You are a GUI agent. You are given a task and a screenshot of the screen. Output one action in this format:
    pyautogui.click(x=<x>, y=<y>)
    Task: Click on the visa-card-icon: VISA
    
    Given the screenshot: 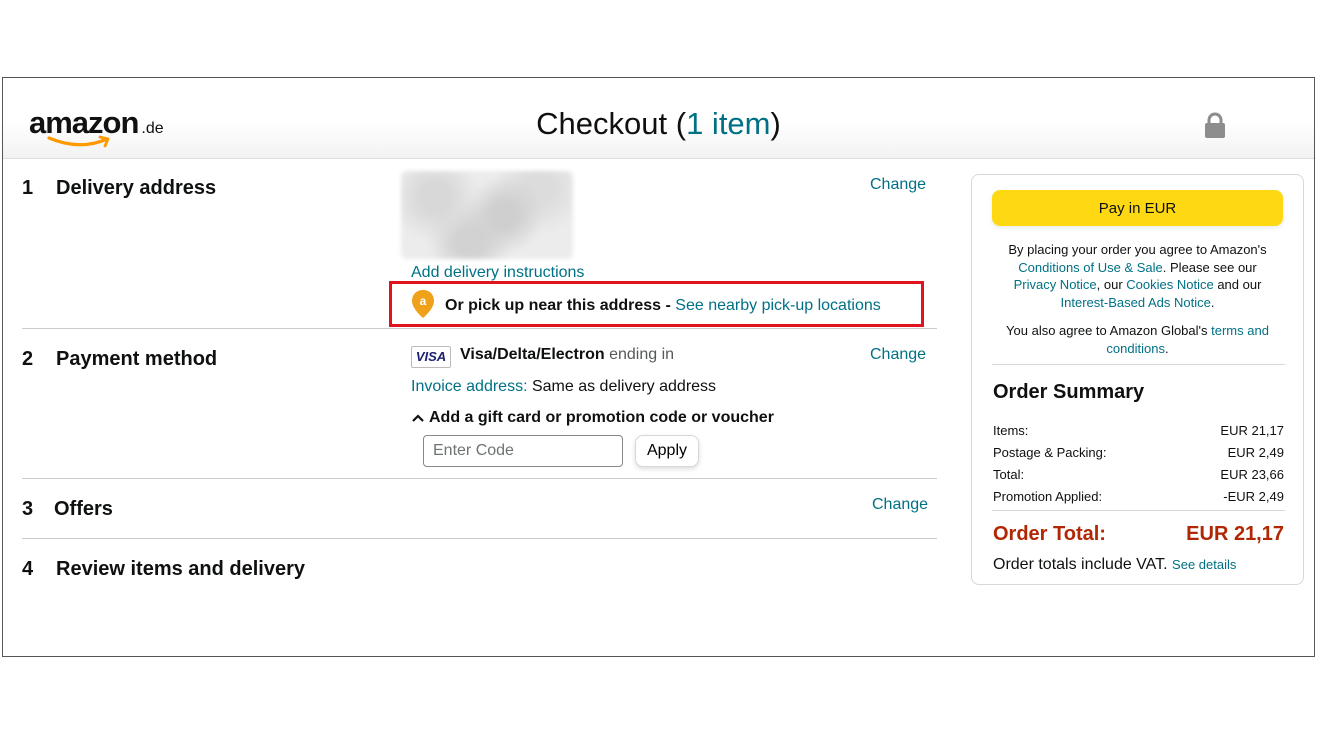 What is the action you would take?
    pyautogui.click(x=431, y=357)
    